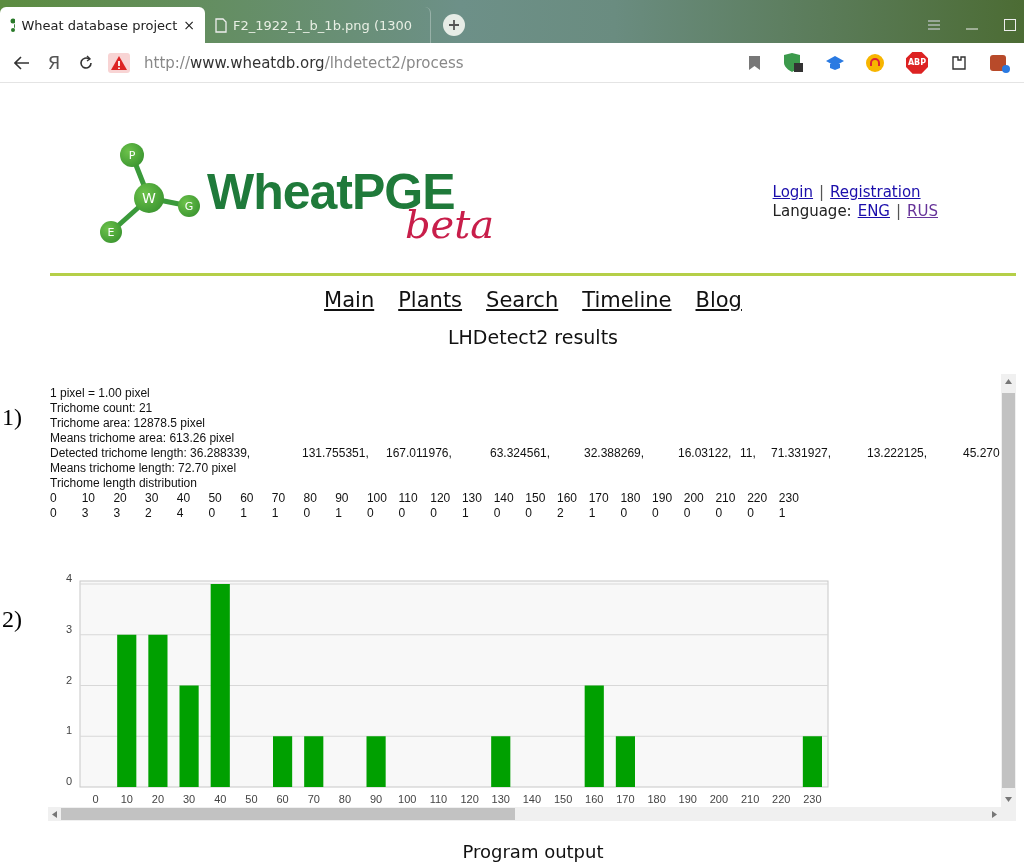  Describe the element at coordinates (789, 498) in the screenshot. I see `bin-label: 230` at that location.